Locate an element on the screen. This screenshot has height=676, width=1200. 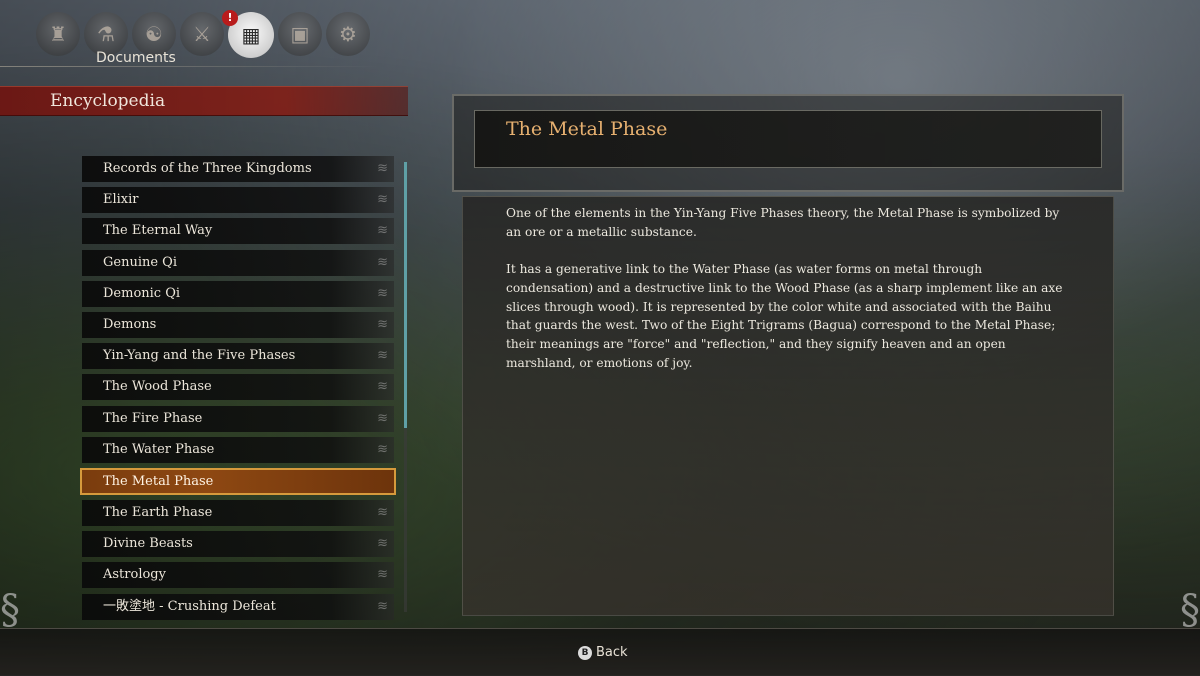
entry-title: The Metal Phase is located at coordinates (587, 129).